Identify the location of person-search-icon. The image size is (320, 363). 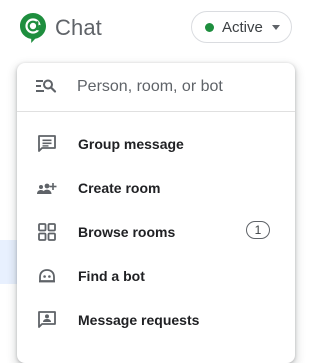
(46, 87).